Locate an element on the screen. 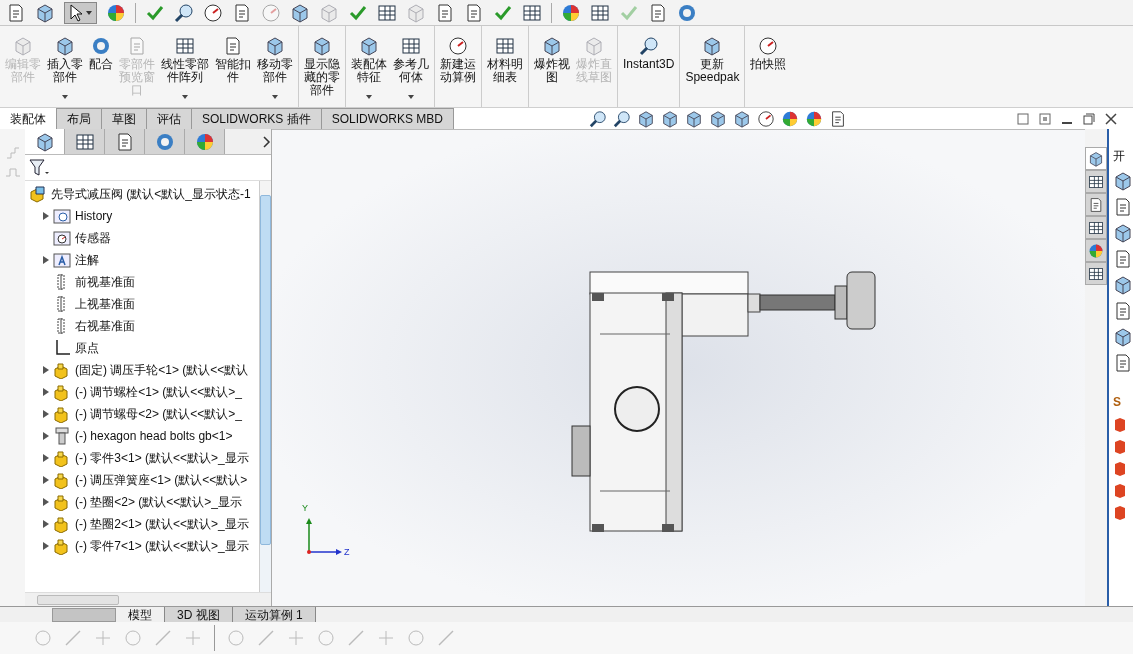 The height and width of the screenshot is (654, 1133). tree-item: 前视基准面 is located at coordinates (105, 282).